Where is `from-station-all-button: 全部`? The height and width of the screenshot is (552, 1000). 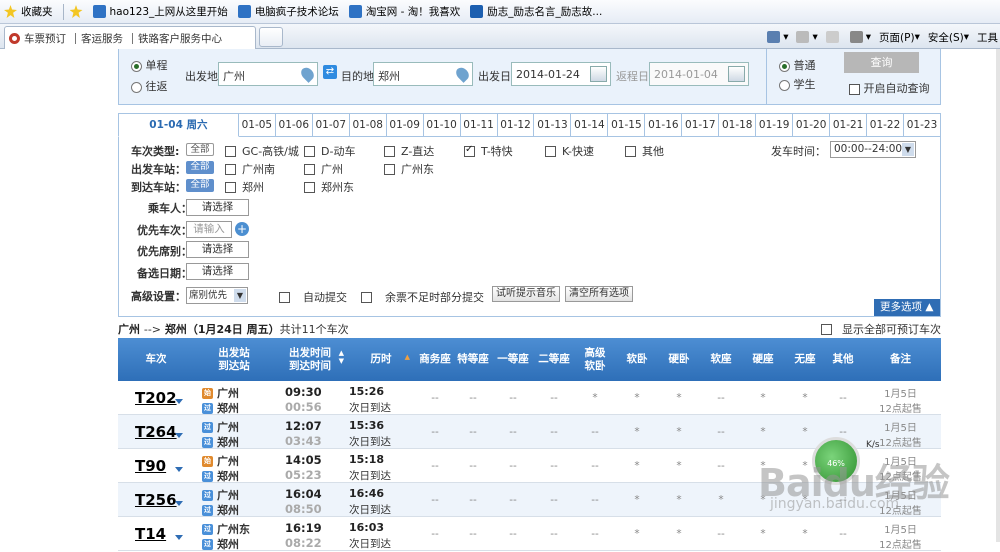 from-station-all-button: 全部 is located at coordinates (200, 167).